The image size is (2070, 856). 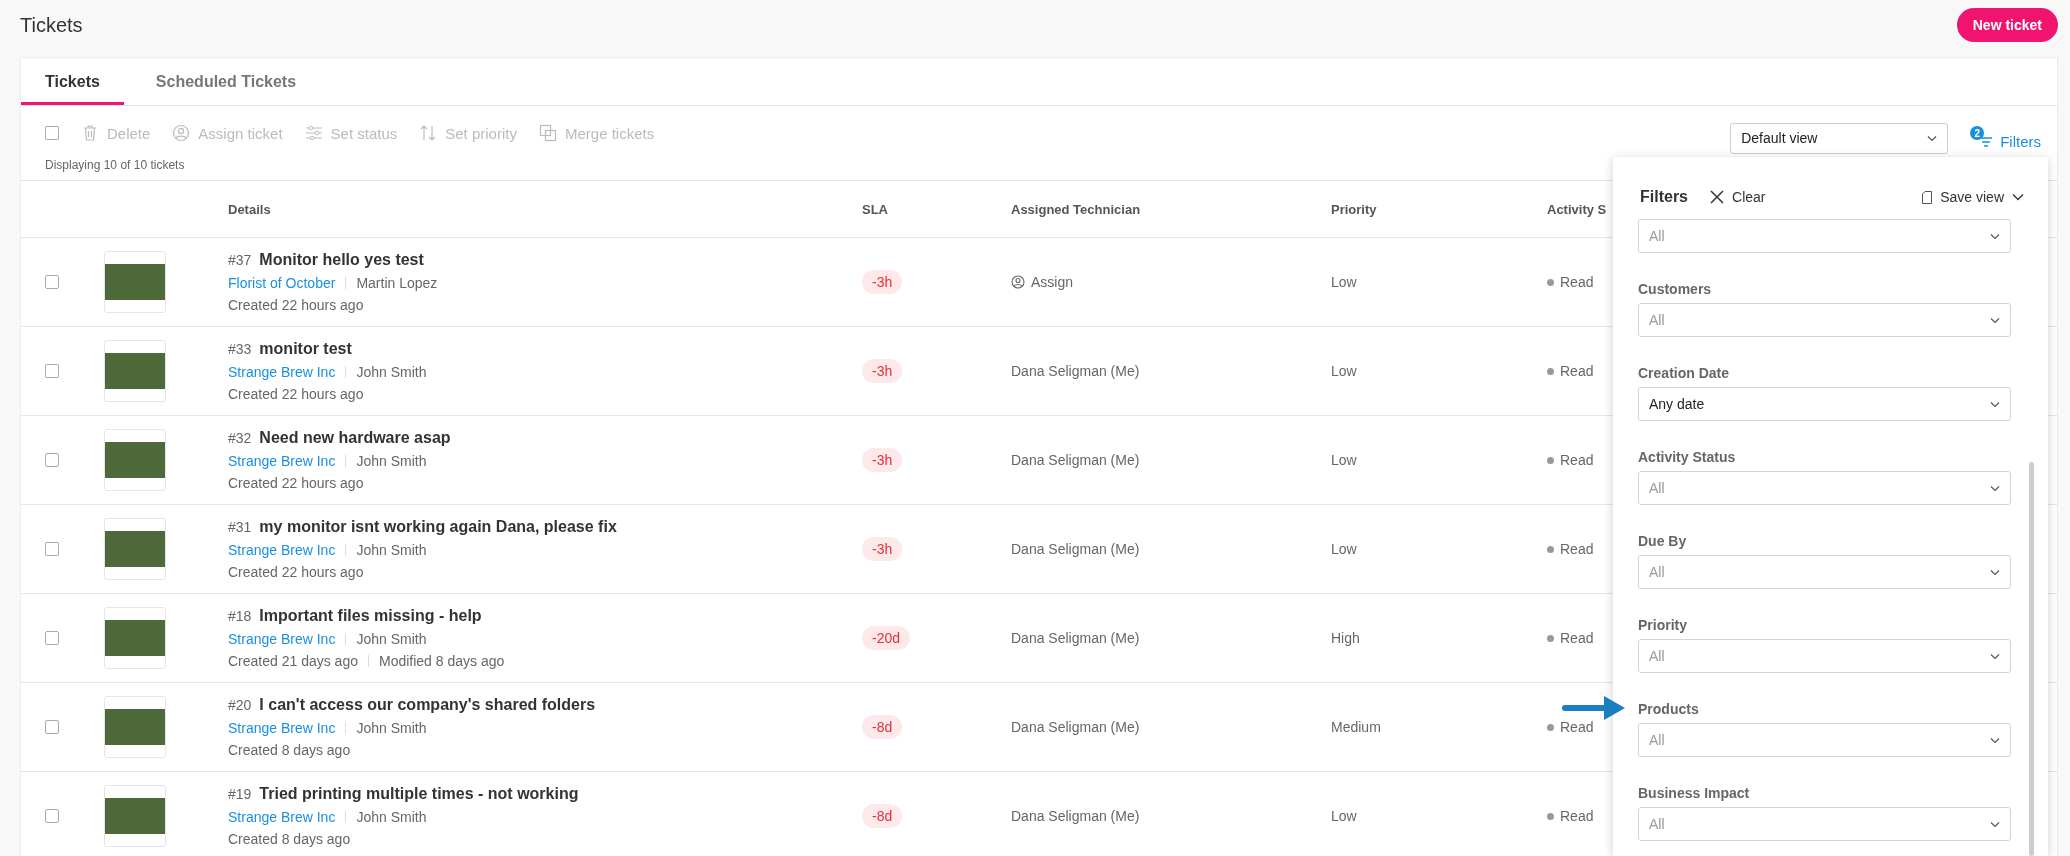 I want to click on ticket-title: Monitor hello yes test, so click(x=341, y=260).